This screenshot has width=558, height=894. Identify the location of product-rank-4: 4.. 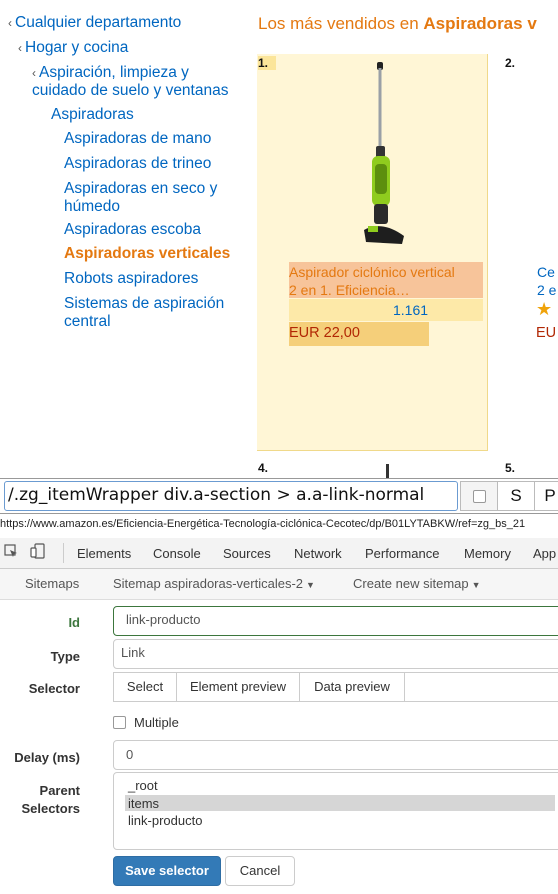
(263, 468).